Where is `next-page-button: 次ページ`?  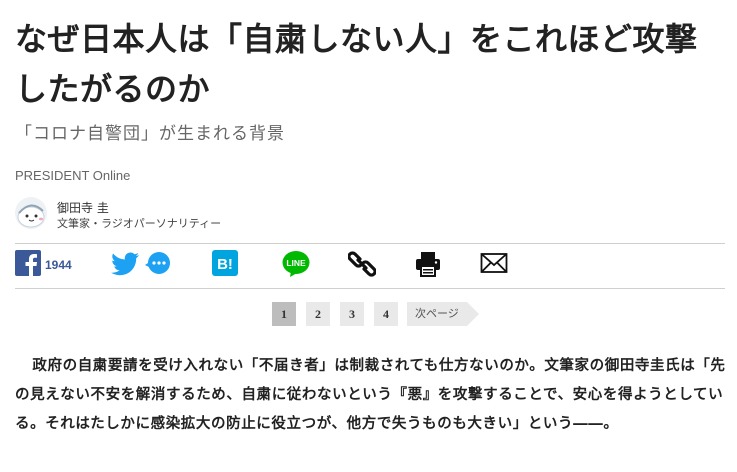 next-page-button: 次ページ is located at coordinates (443, 314).